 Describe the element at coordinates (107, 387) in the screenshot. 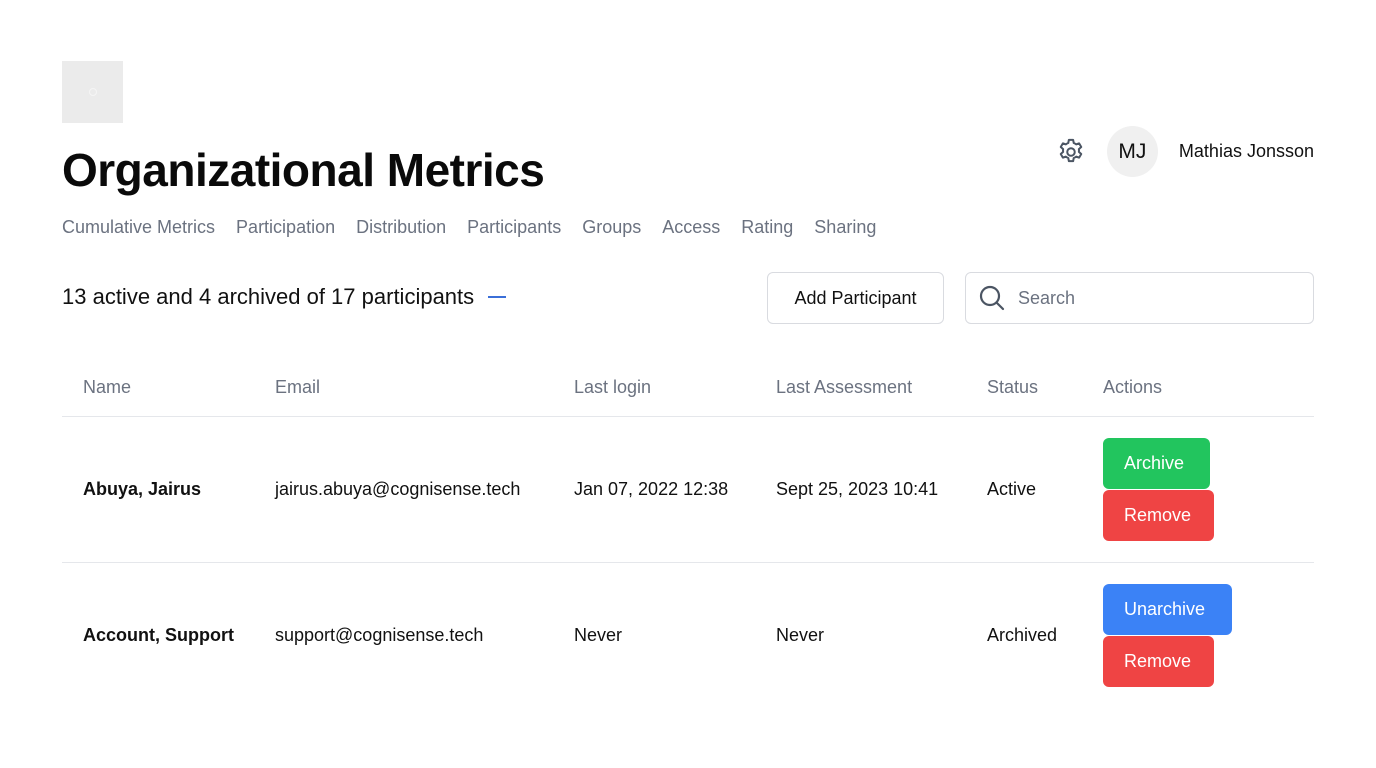

I see `column-header-name: Name` at that location.